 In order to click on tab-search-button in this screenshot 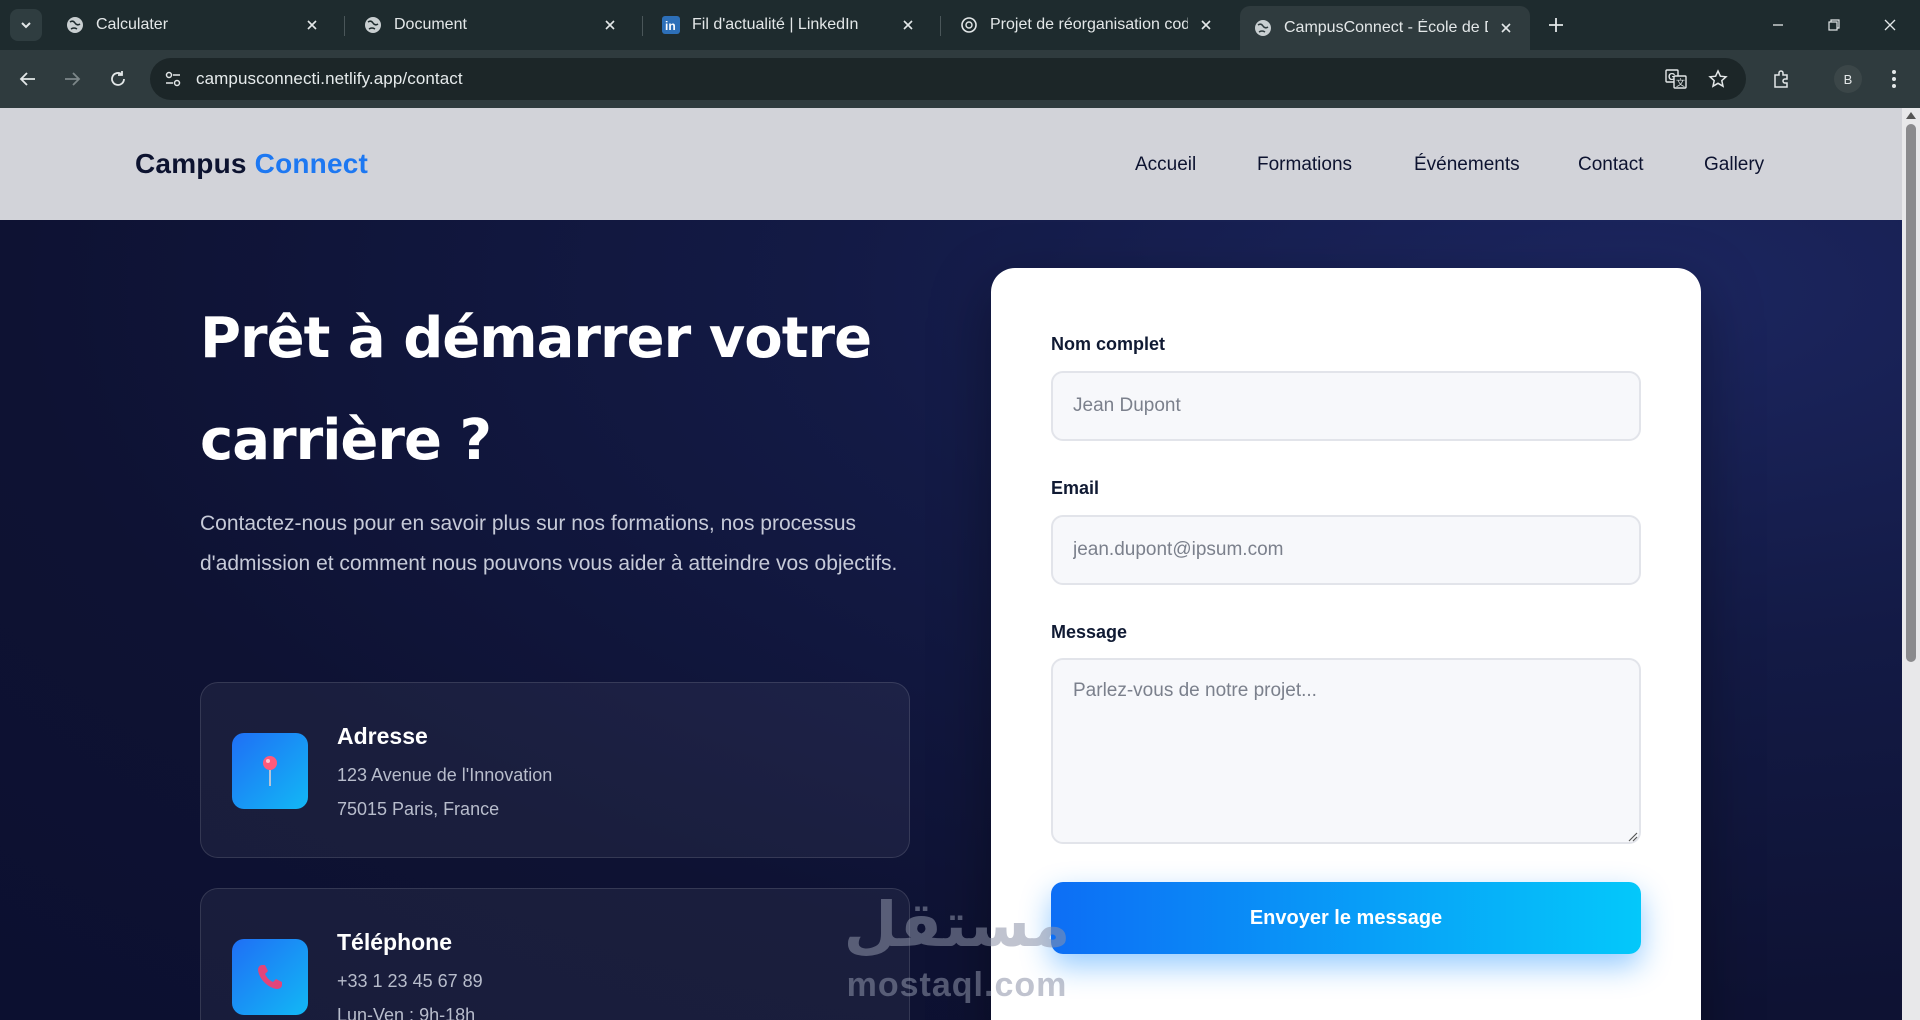, I will do `click(26, 25)`.